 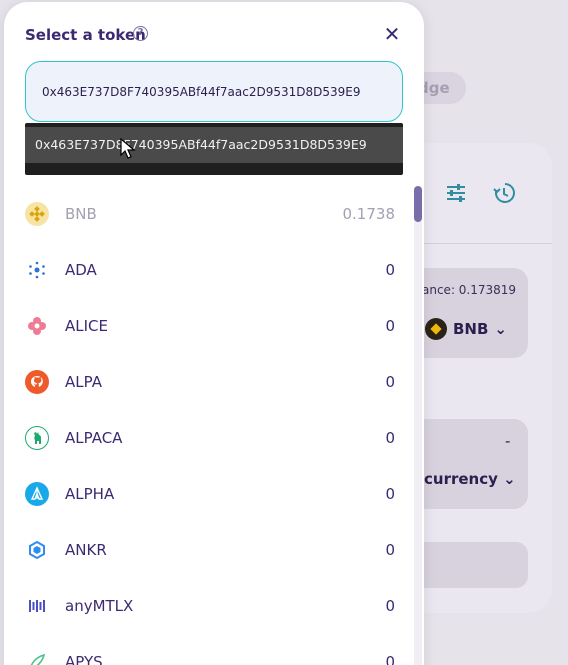 I want to click on scrollbar-thumb, so click(x=418, y=204).